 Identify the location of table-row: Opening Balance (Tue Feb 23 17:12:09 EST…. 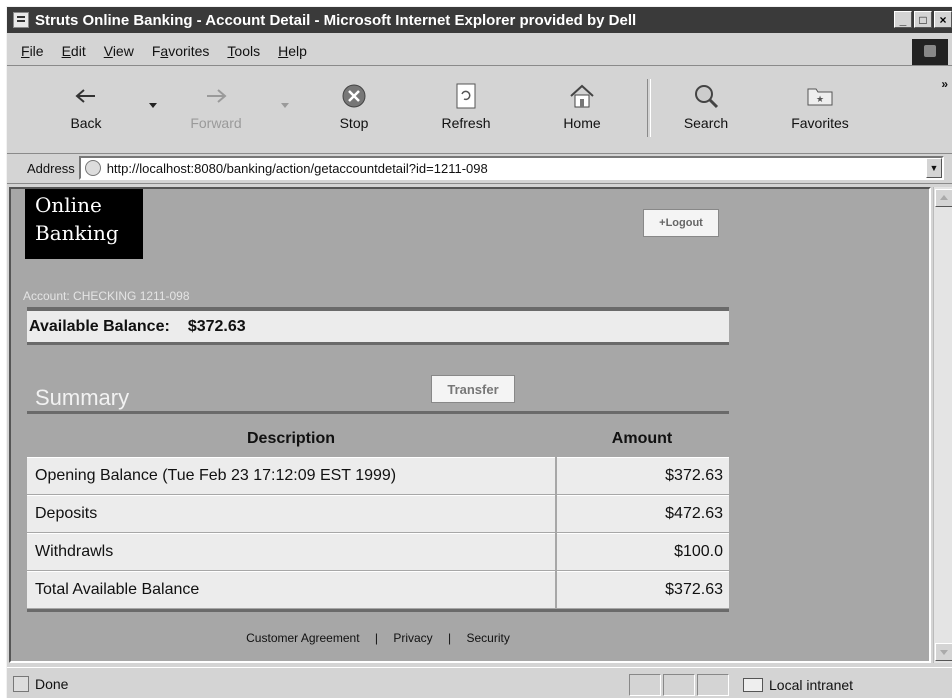
(378, 475).